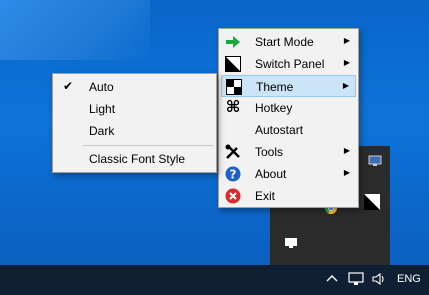  What do you see at coordinates (269, 152) in the screenshot?
I see `menu-item-label: Tools` at bounding box center [269, 152].